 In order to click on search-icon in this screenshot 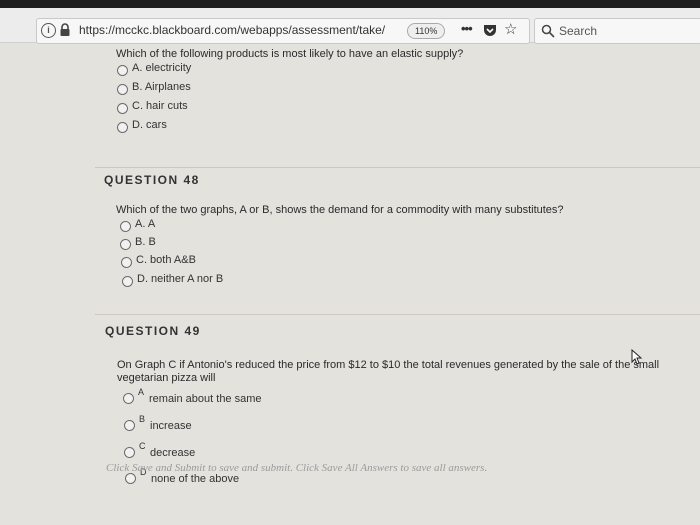, I will do `click(548, 31)`.